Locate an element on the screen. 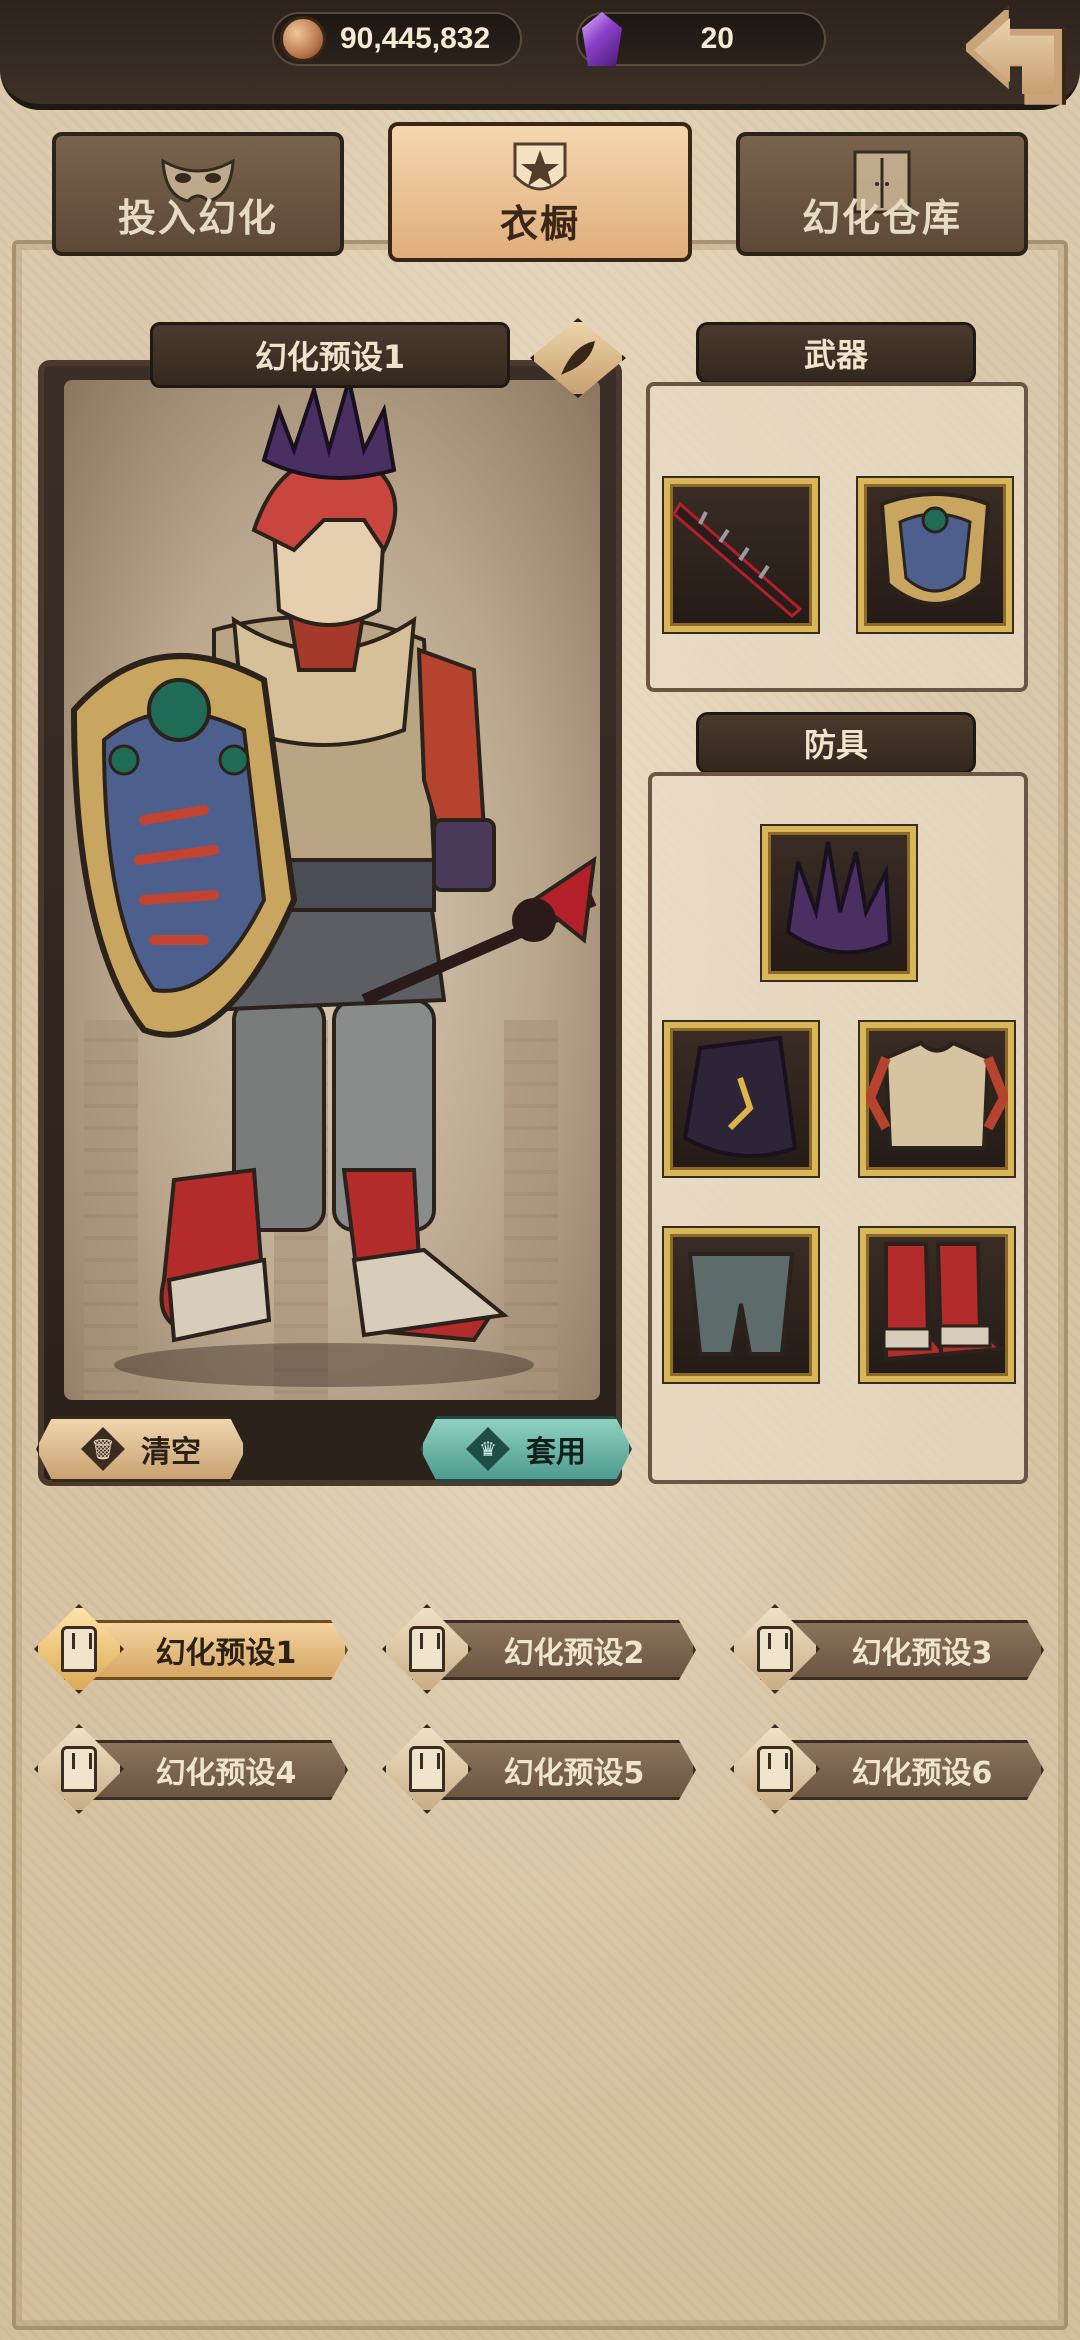 This screenshot has width=1080, height=2340. chest-armor-icon is located at coordinates (937, 1095).